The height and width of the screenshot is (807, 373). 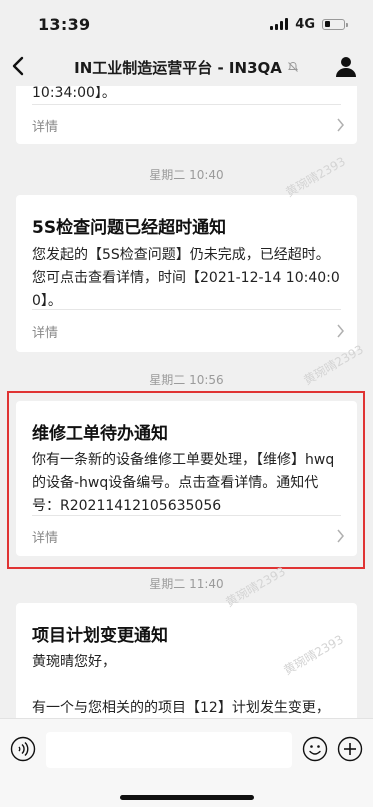 I want to click on voice-icon, so click(x=23, y=749).